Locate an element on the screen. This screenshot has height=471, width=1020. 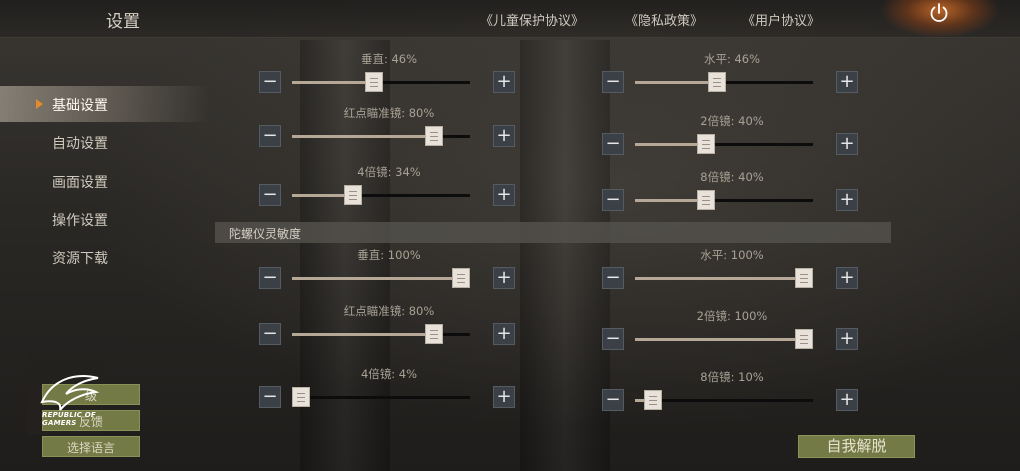
power-icon is located at coordinates (939, 13).